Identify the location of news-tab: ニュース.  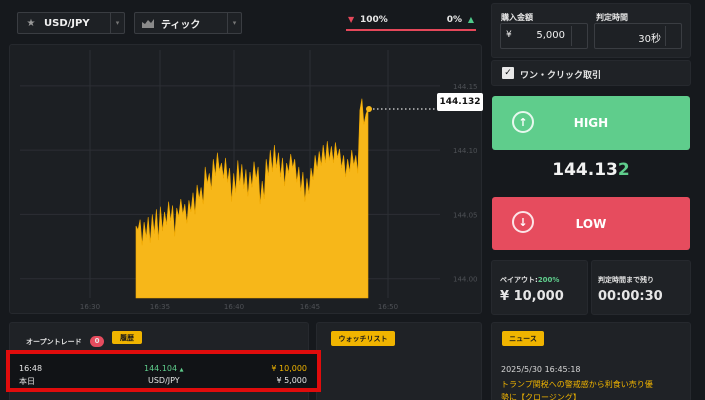
(523, 338).